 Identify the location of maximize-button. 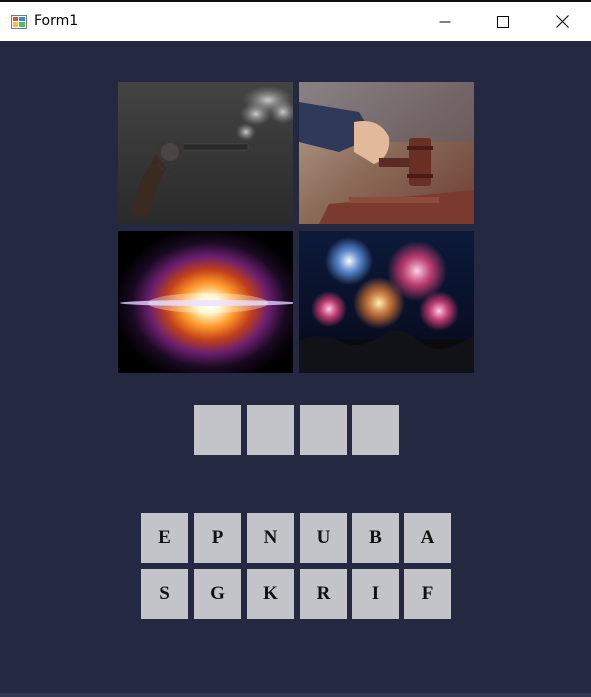
(503, 21).